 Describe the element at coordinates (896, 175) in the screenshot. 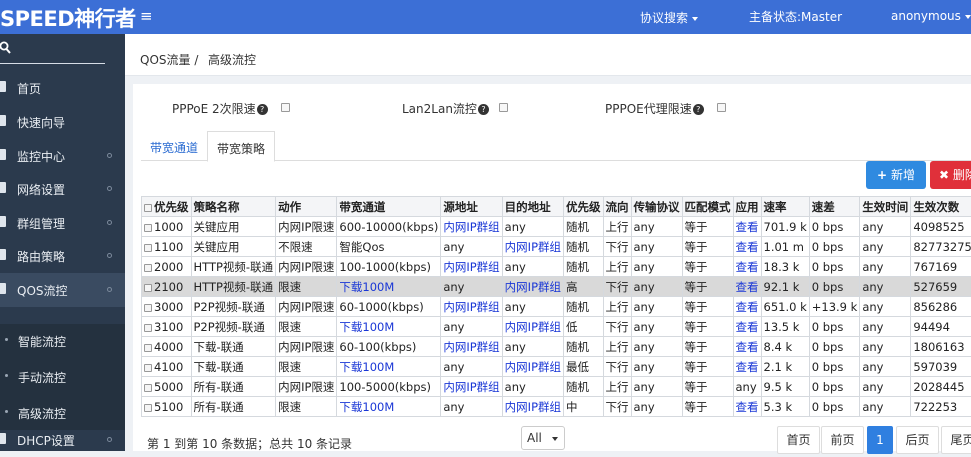

I see `add-button: + 新增` at that location.